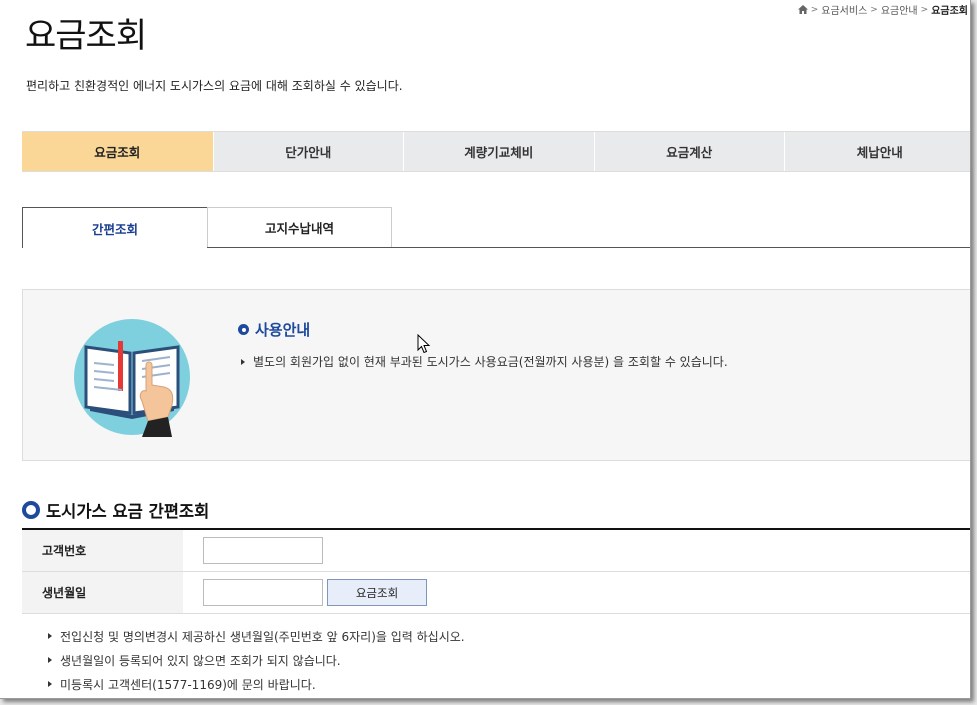 The image size is (977, 705). What do you see at coordinates (188, 684) in the screenshot?
I see `note-text: 미등록시 고객센터(1577-1169)에 문의 바랍니다.` at bounding box center [188, 684].